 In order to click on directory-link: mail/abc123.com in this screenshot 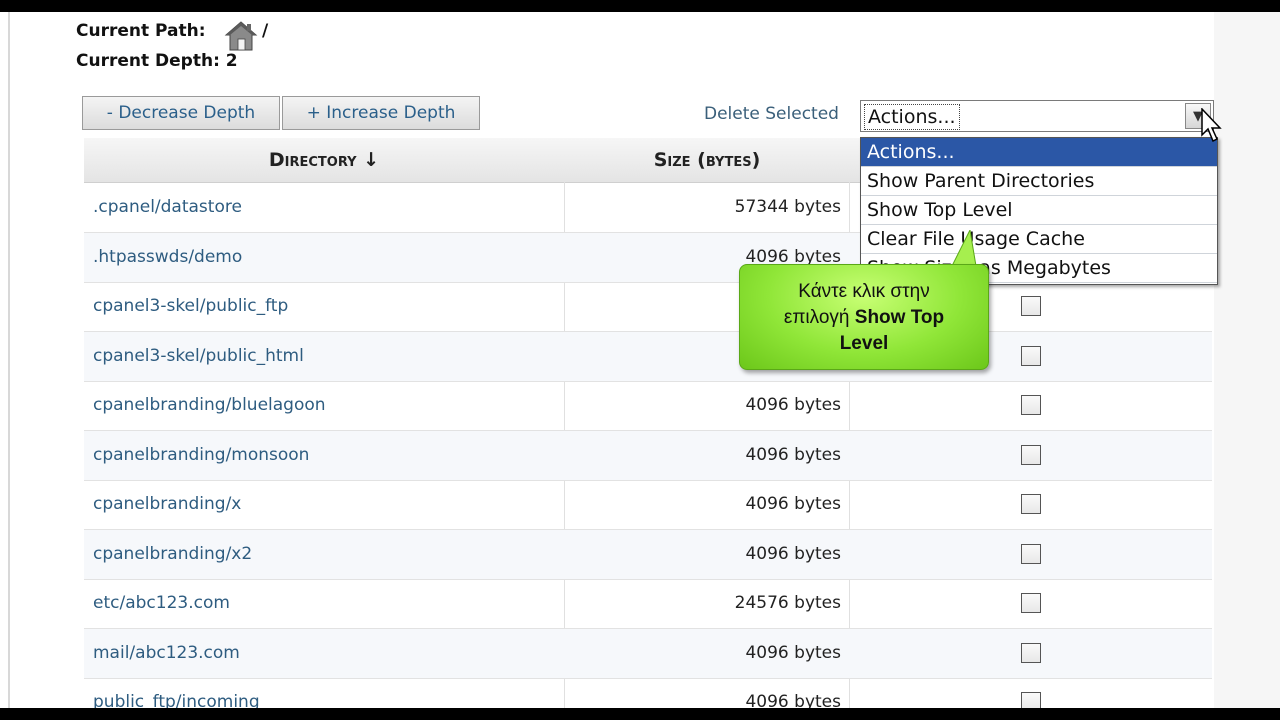, I will do `click(166, 653)`.